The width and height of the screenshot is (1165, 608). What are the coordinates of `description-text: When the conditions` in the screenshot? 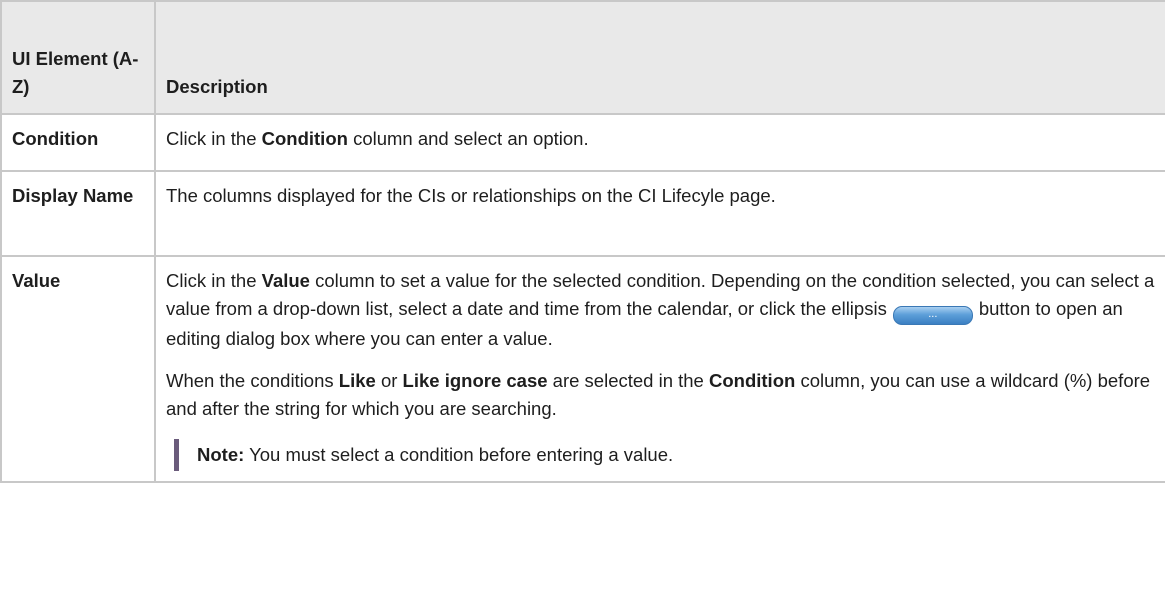 It's located at (252, 380).